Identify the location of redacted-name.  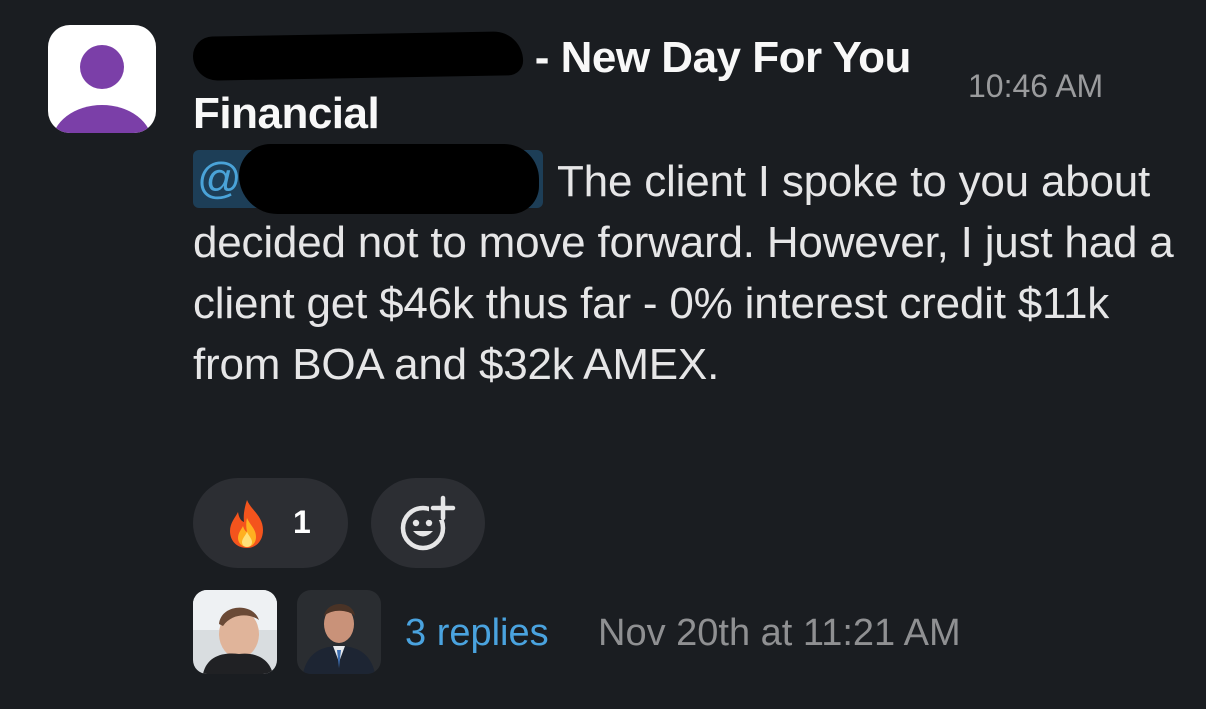
(358, 56).